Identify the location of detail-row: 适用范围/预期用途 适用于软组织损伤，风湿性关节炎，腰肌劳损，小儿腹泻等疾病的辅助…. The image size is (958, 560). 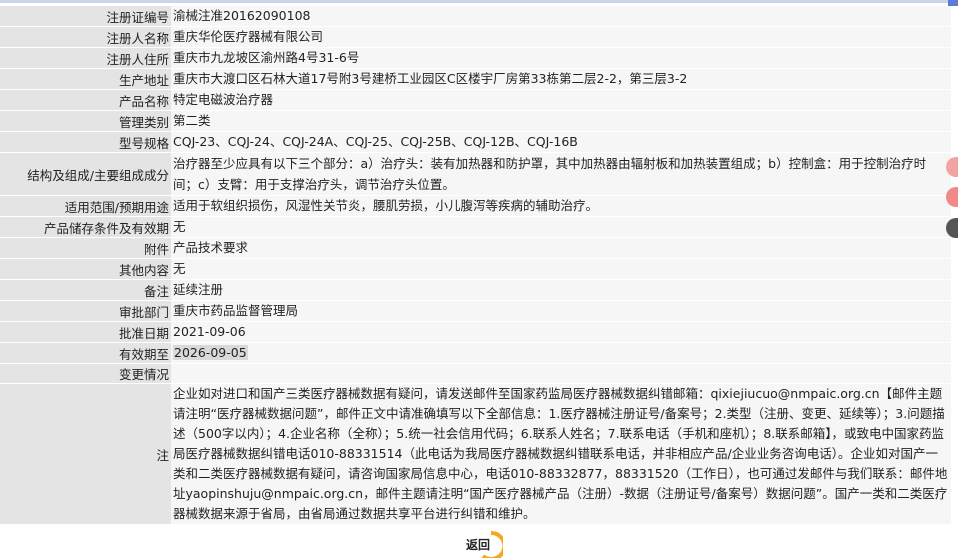
(475, 206).